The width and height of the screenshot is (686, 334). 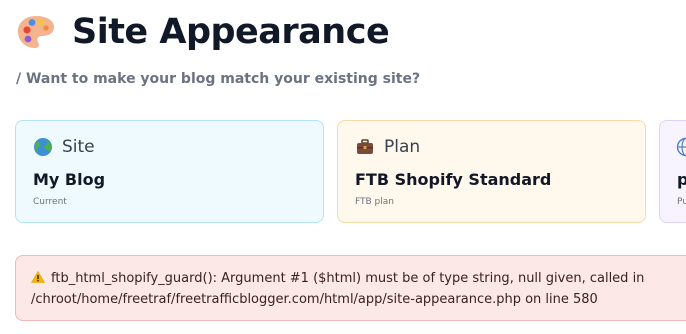 I want to click on site-card-header: Site, so click(x=64, y=147).